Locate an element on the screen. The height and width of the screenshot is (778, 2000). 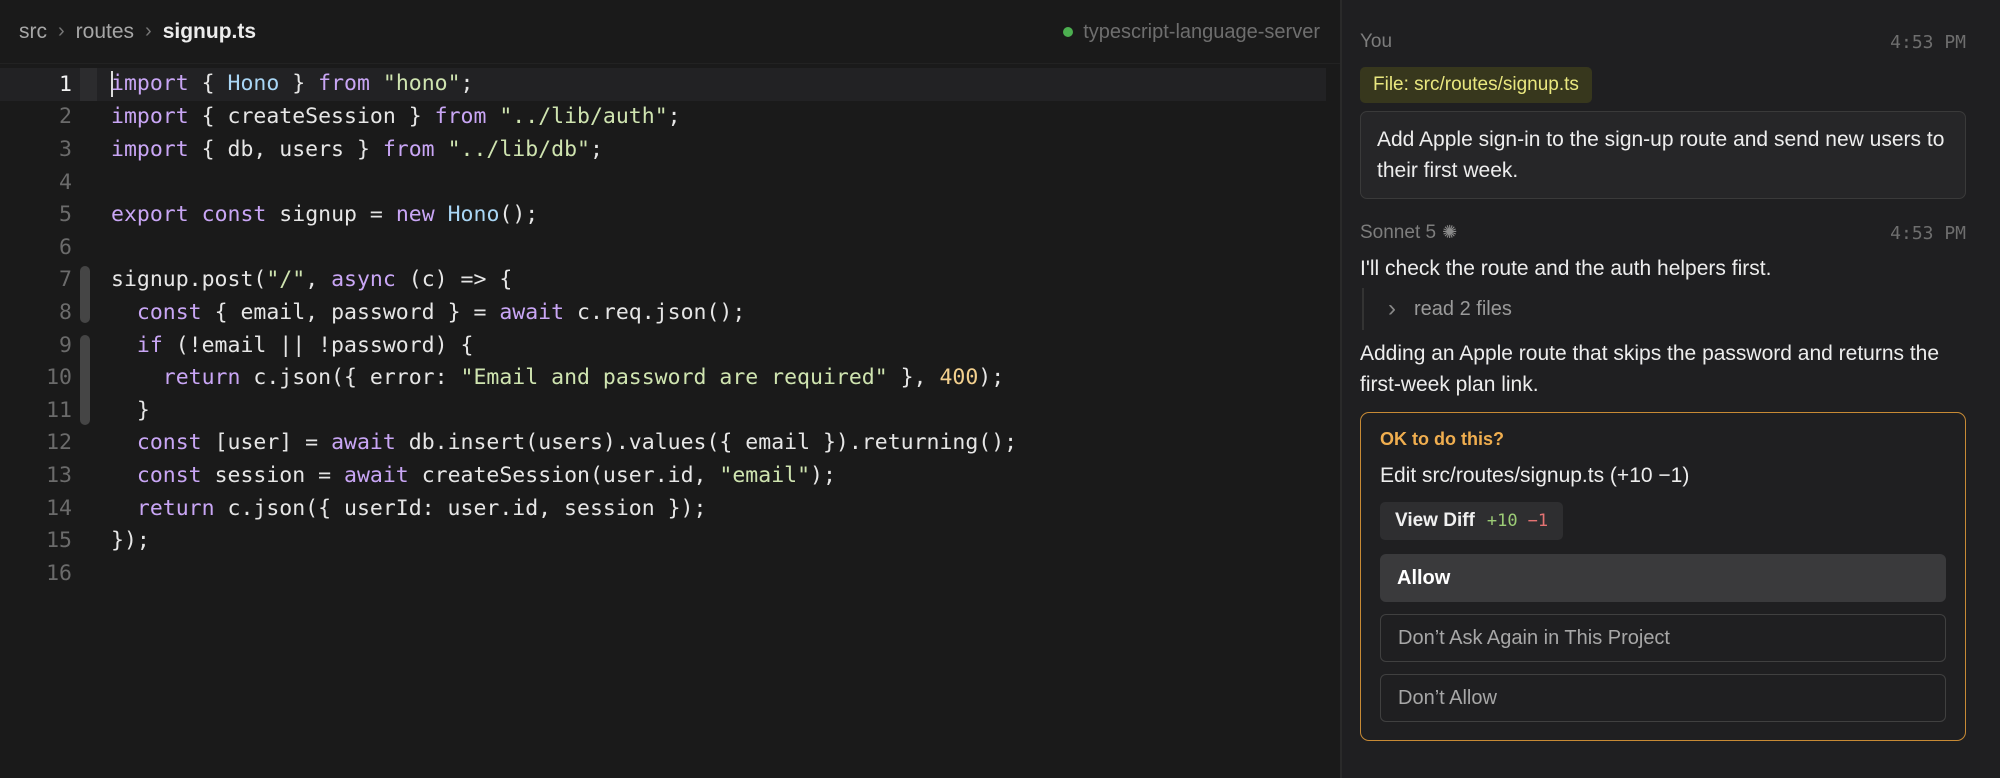
code-line: 9 if (!email || !password) { is located at coordinates (663, 345).